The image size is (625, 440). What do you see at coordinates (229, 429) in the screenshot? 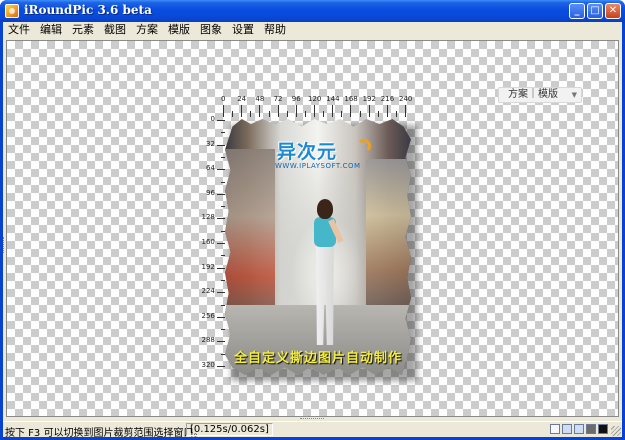
I see `status-timing: [0.125s/0.062s]` at bounding box center [229, 429].